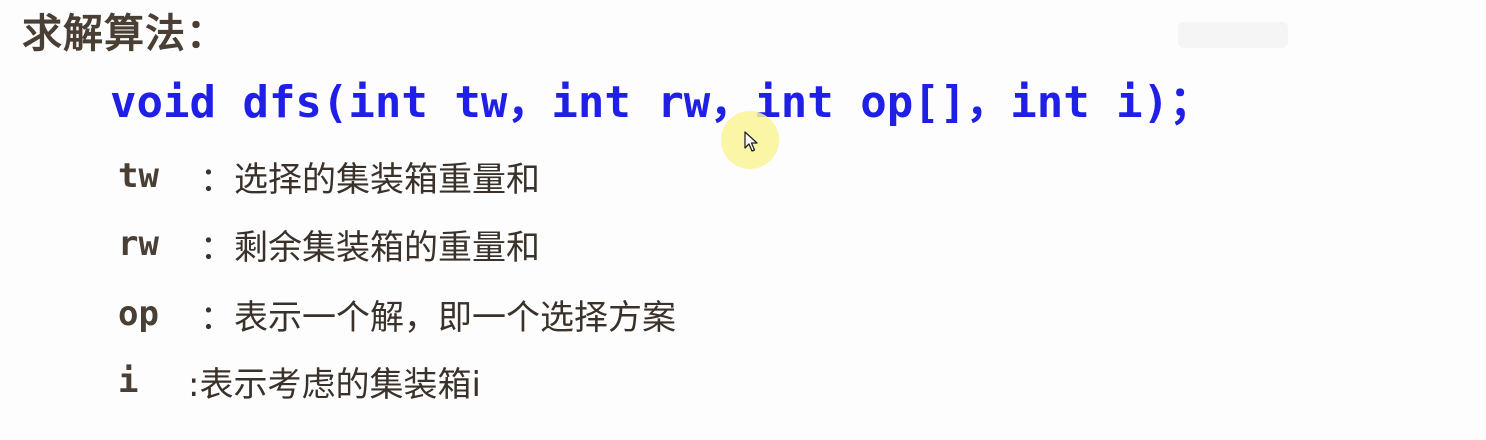 This screenshot has height=440, width=1486. I want to click on faint-watermark, so click(1233, 35).